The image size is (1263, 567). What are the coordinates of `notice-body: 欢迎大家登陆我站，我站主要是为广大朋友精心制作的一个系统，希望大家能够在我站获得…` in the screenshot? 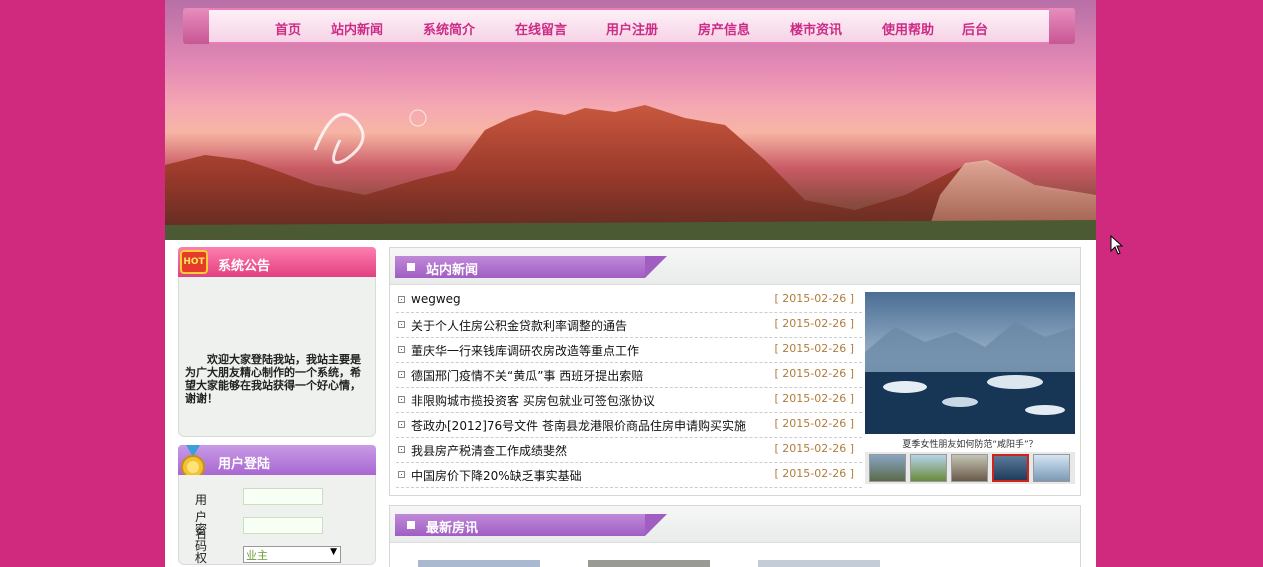 It's located at (277, 357).